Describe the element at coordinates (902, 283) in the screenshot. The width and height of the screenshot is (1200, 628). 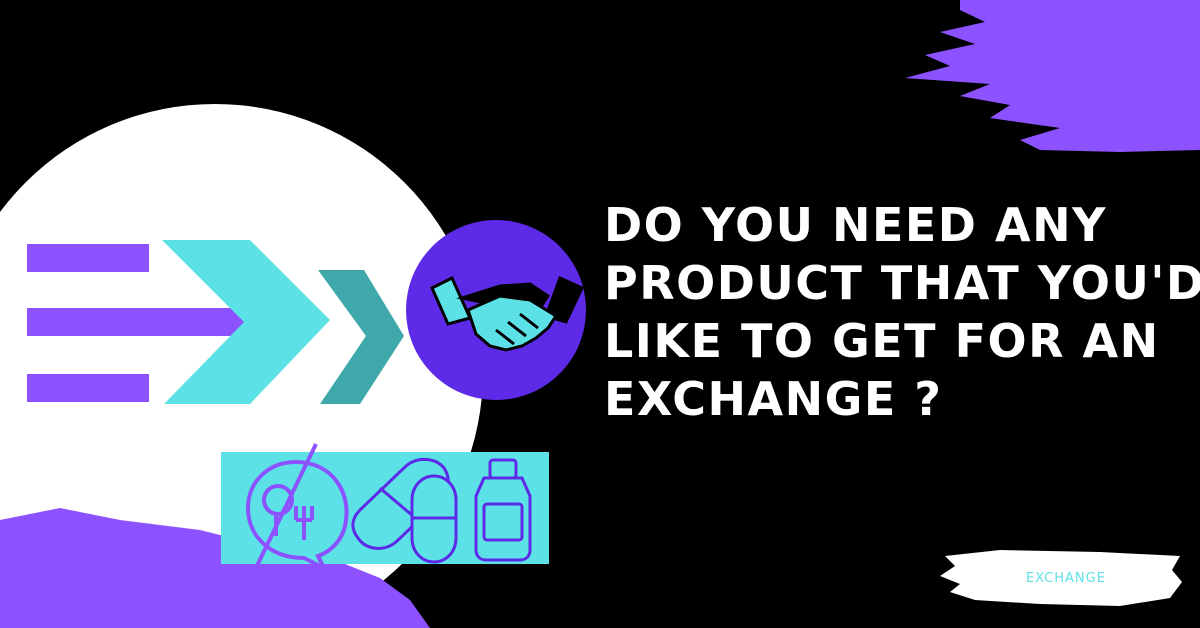
I see `headline-line: PRODUCT THAT YOU'D` at that location.